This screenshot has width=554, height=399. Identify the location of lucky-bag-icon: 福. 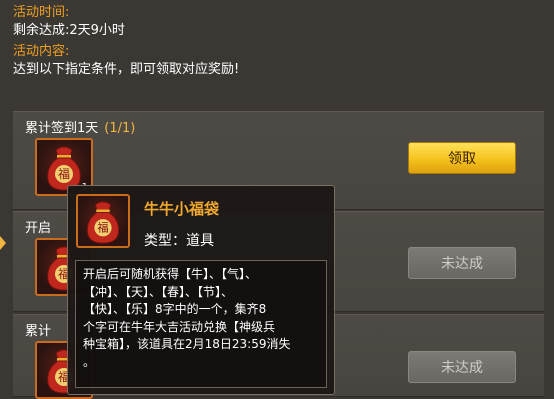
(103, 222).